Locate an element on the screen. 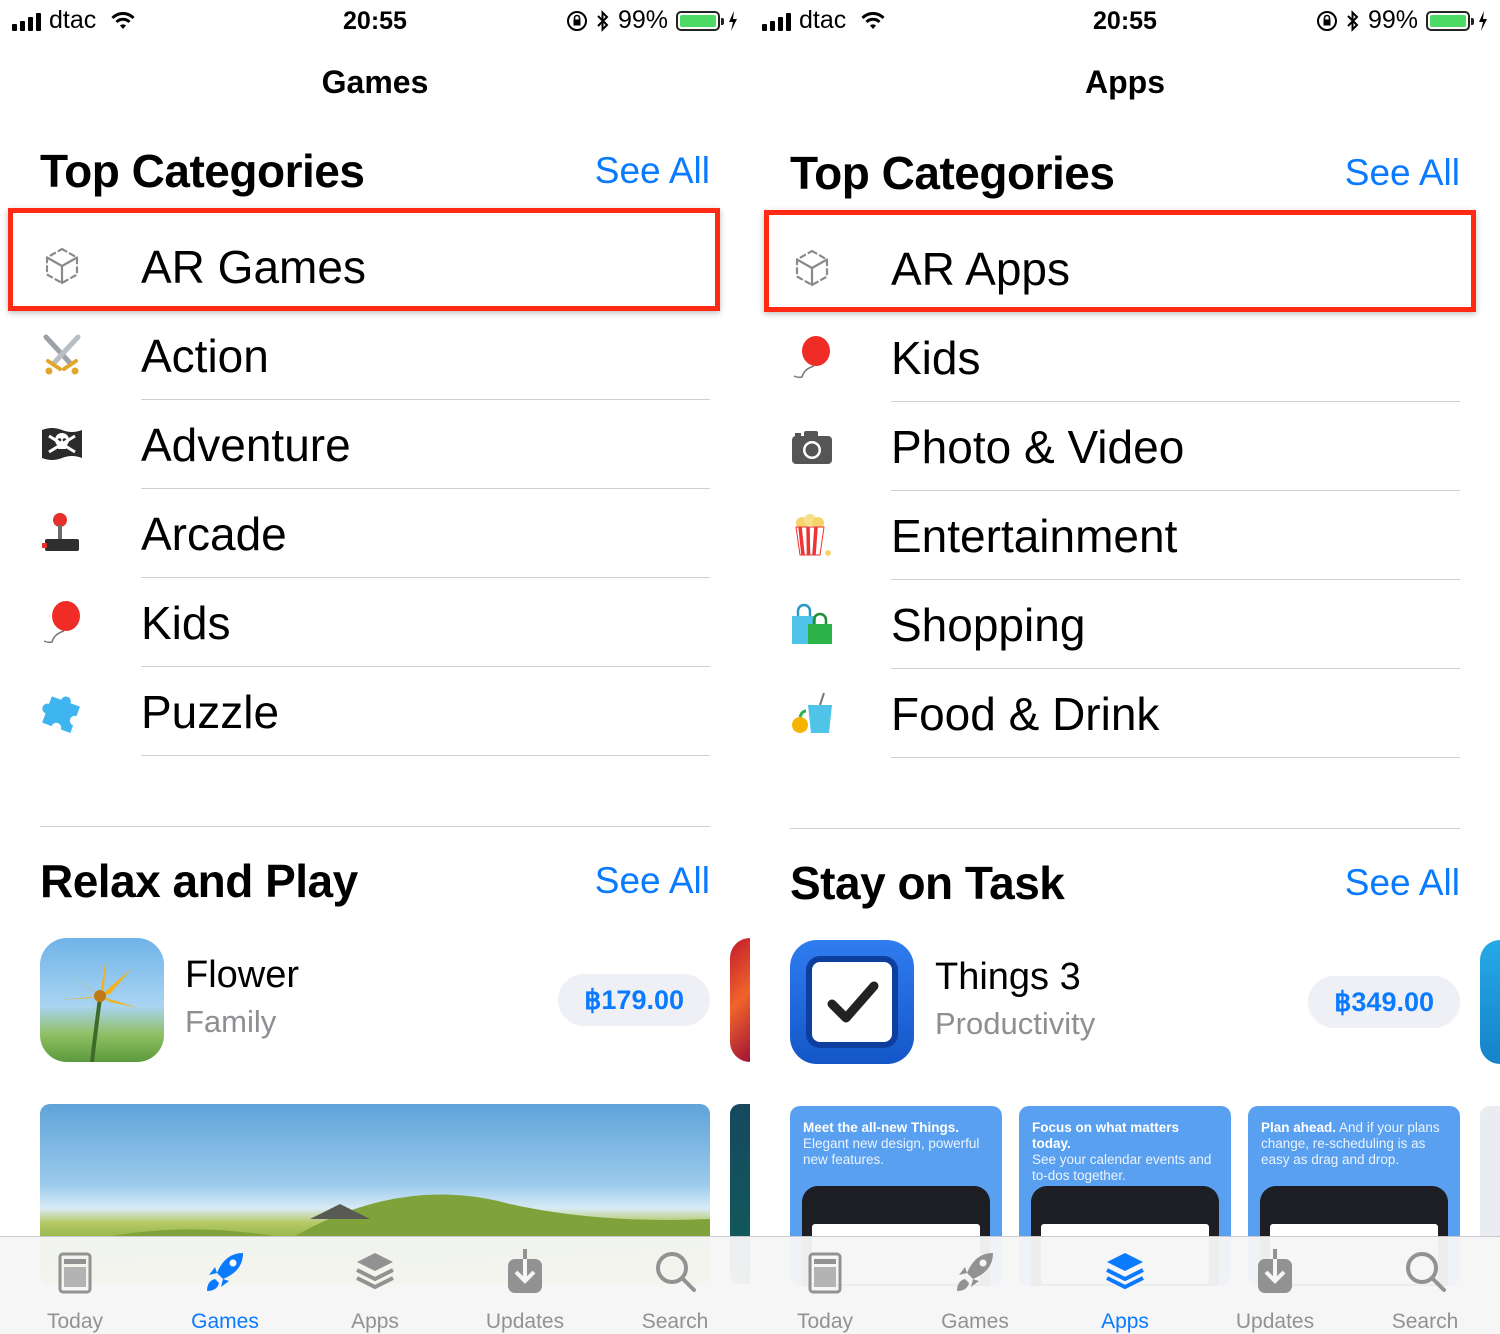 This screenshot has width=1500, height=1334. category-row-adventure: Adventure is located at coordinates (375, 444).